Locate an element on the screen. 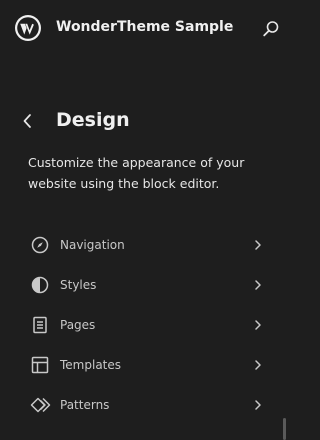 Image resolution: width=320 pixels, height=440 pixels. nav-item-label: Patterns is located at coordinates (85, 405).